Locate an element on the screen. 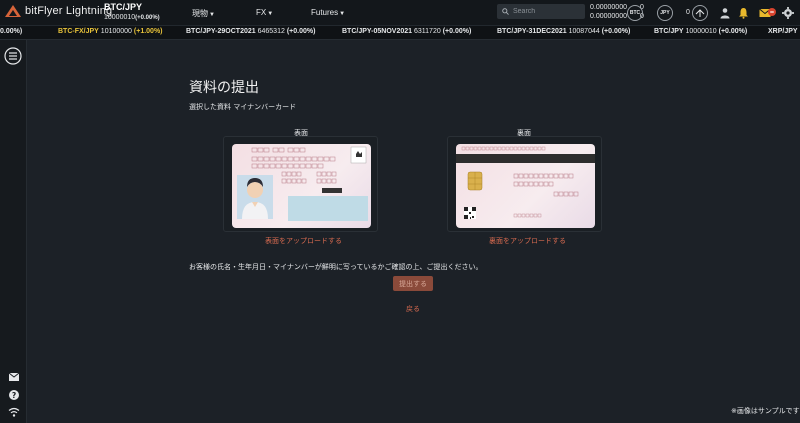 Image resolution: width=800 pixels, height=423 pixels. logo: bitFlyer Lightning is located at coordinates (58, 11).